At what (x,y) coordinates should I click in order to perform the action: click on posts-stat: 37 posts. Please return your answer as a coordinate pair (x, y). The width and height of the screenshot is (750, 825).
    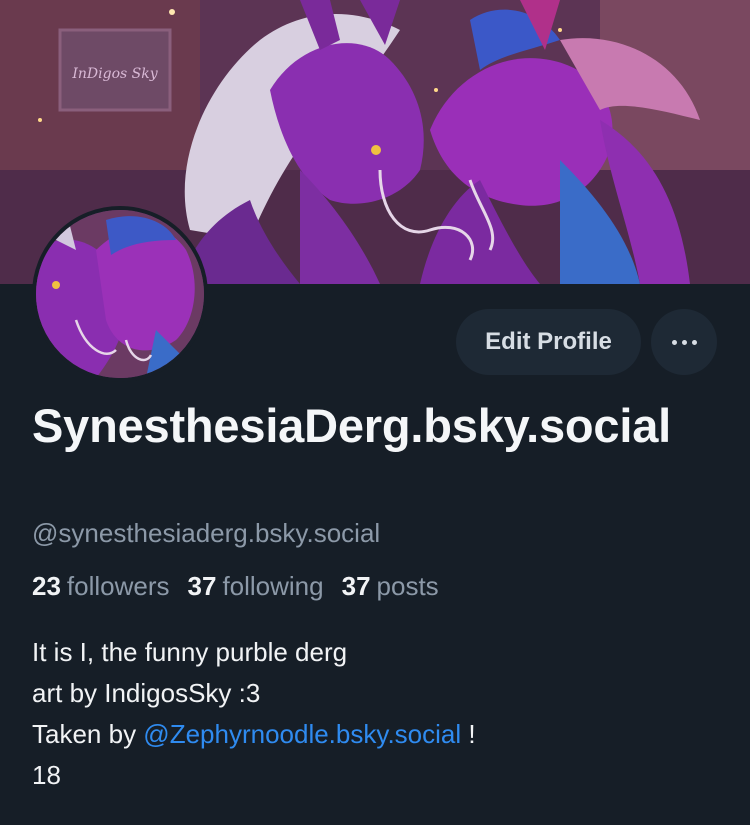
    Looking at the image, I should click on (390, 586).